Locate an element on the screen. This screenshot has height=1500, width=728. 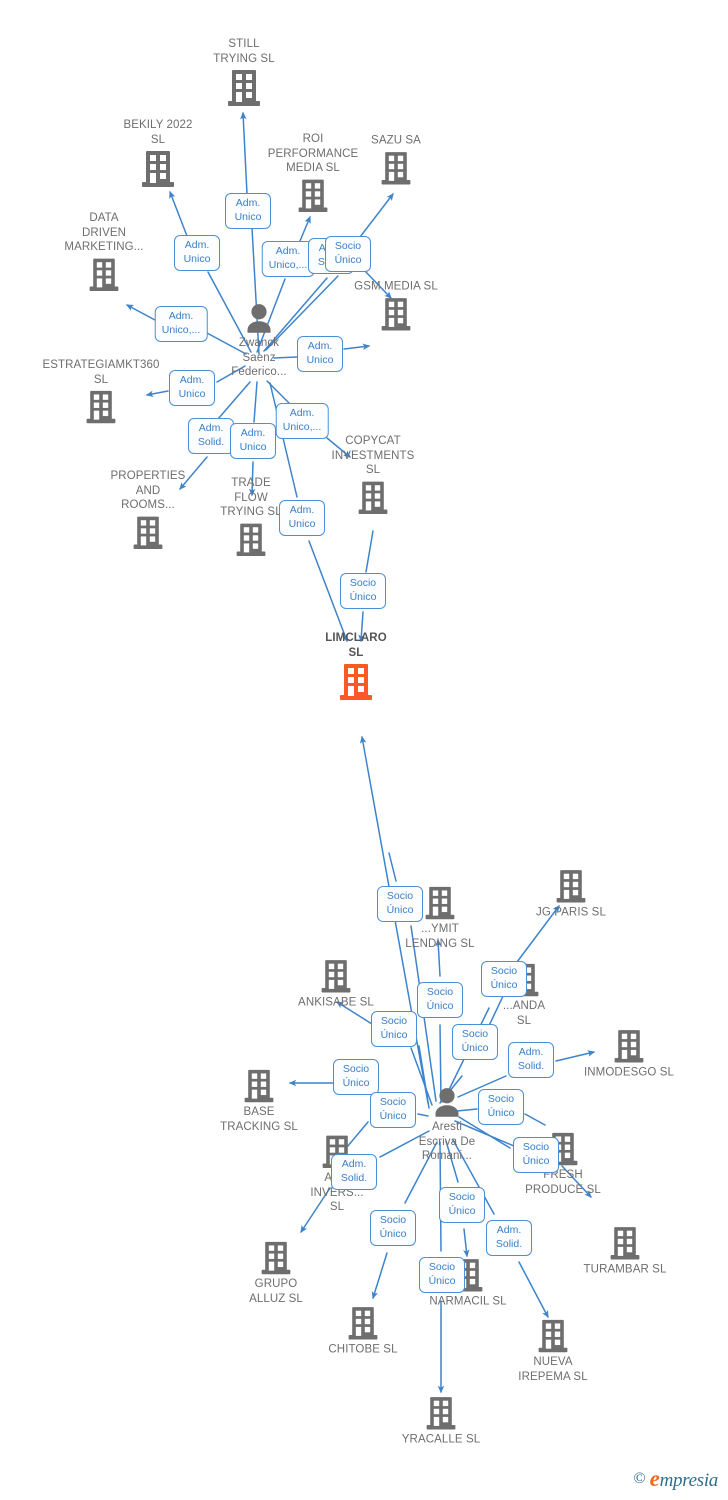
brand-name: empresia is located at coordinates (684, 1479).